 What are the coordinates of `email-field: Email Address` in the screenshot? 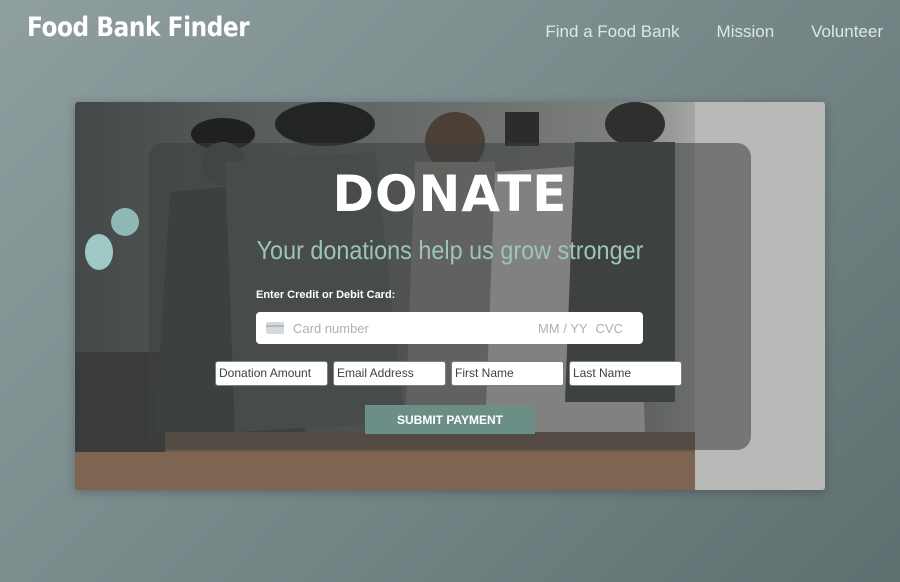 It's located at (389, 373).